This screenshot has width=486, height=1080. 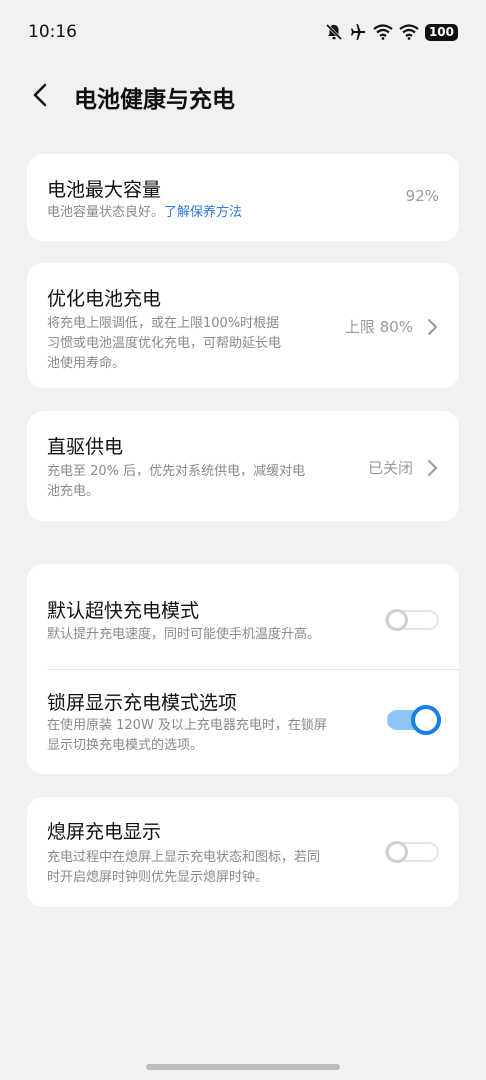 What do you see at coordinates (184, 857) in the screenshot?
I see `screen-off-desc-line: 充电过程中在熄屏上显示充电状态和图标，若同` at bounding box center [184, 857].